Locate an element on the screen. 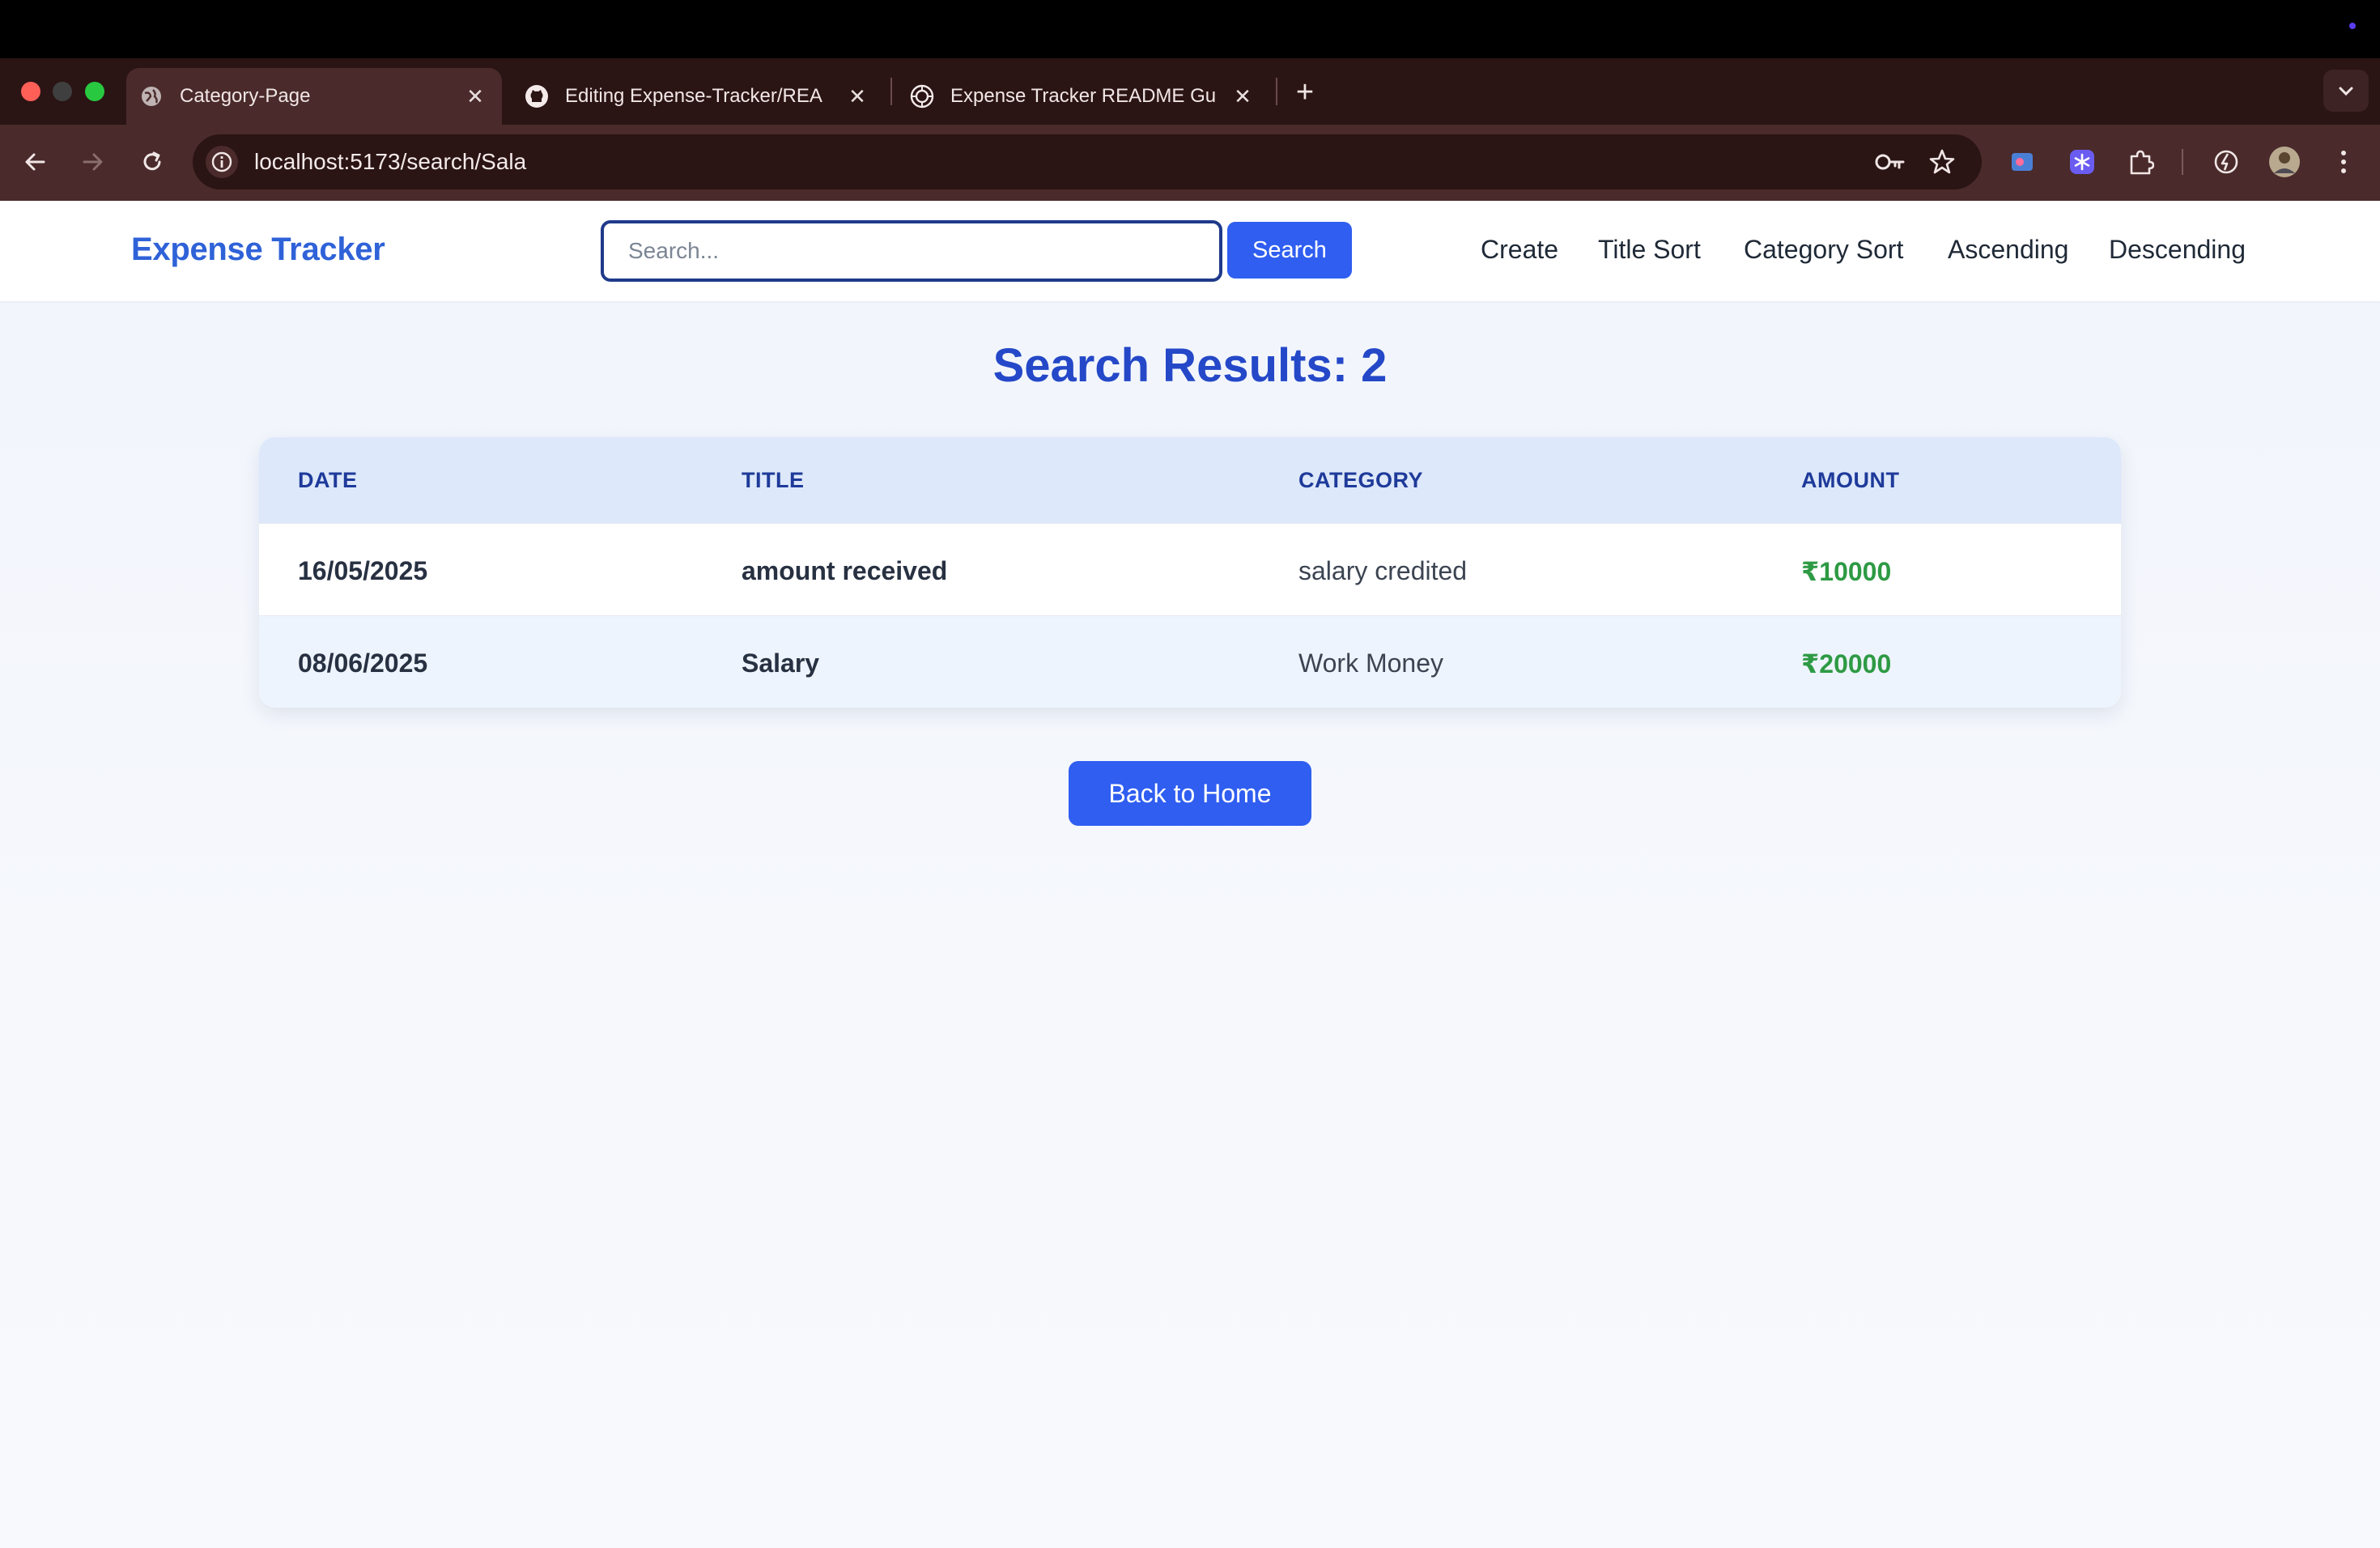 This screenshot has width=2380, height=1548. bookmark-star-icon is located at coordinates (1942, 162).